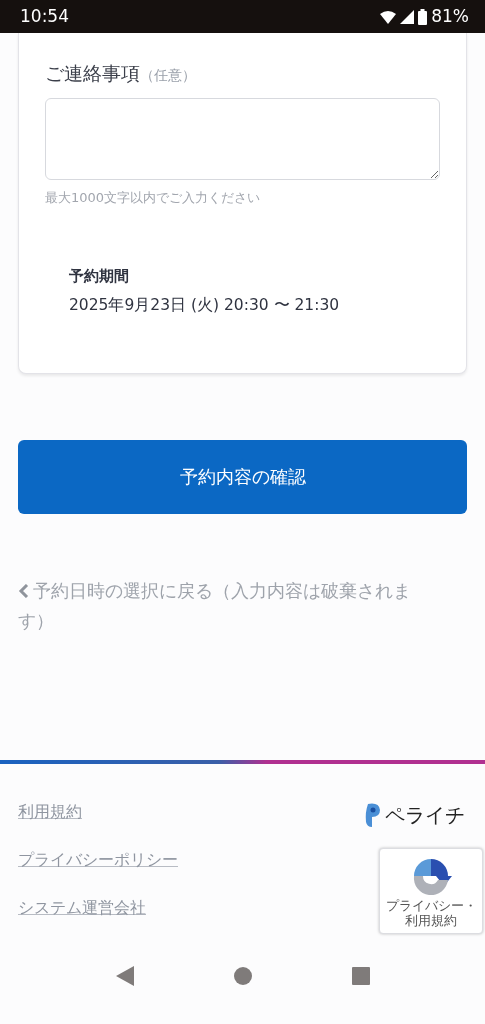 Image resolution: width=485 pixels, height=1024 pixels. I want to click on wifi-icon, so click(388, 16).